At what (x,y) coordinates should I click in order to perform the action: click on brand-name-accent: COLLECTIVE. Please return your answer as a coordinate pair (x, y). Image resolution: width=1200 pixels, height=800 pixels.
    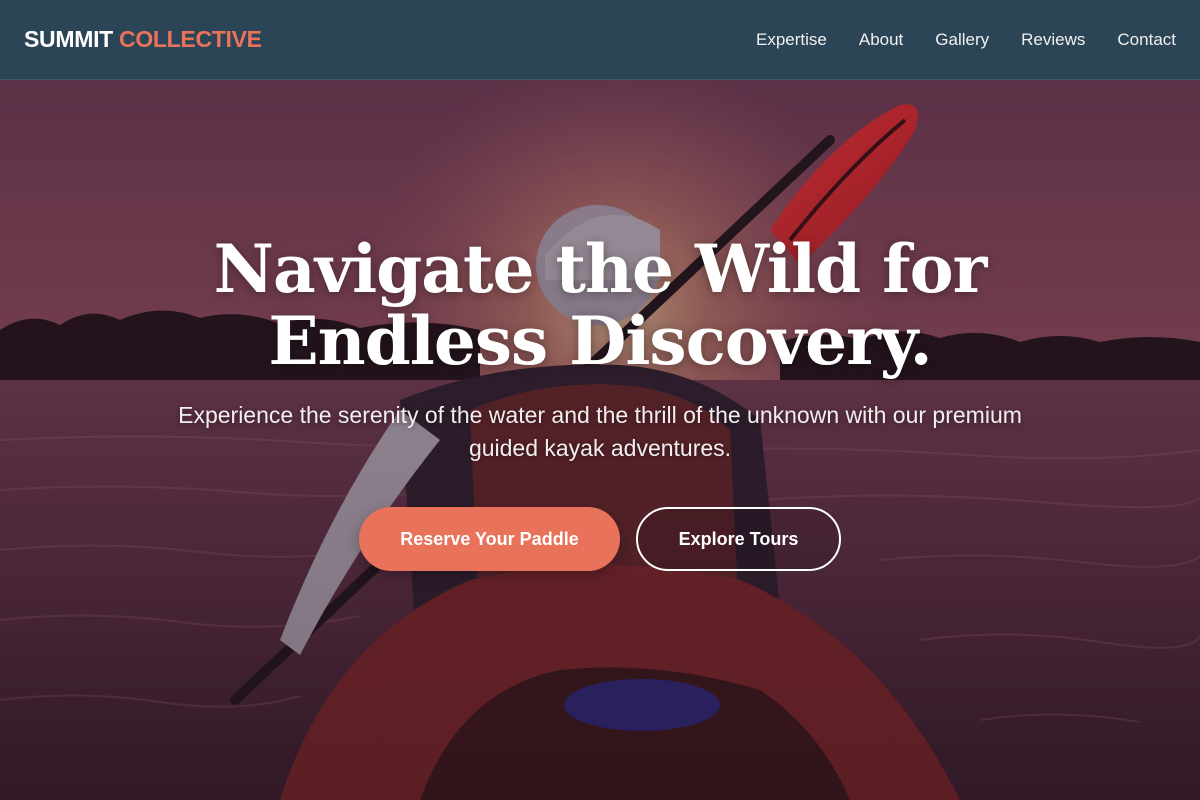
    Looking at the image, I should click on (190, 39).